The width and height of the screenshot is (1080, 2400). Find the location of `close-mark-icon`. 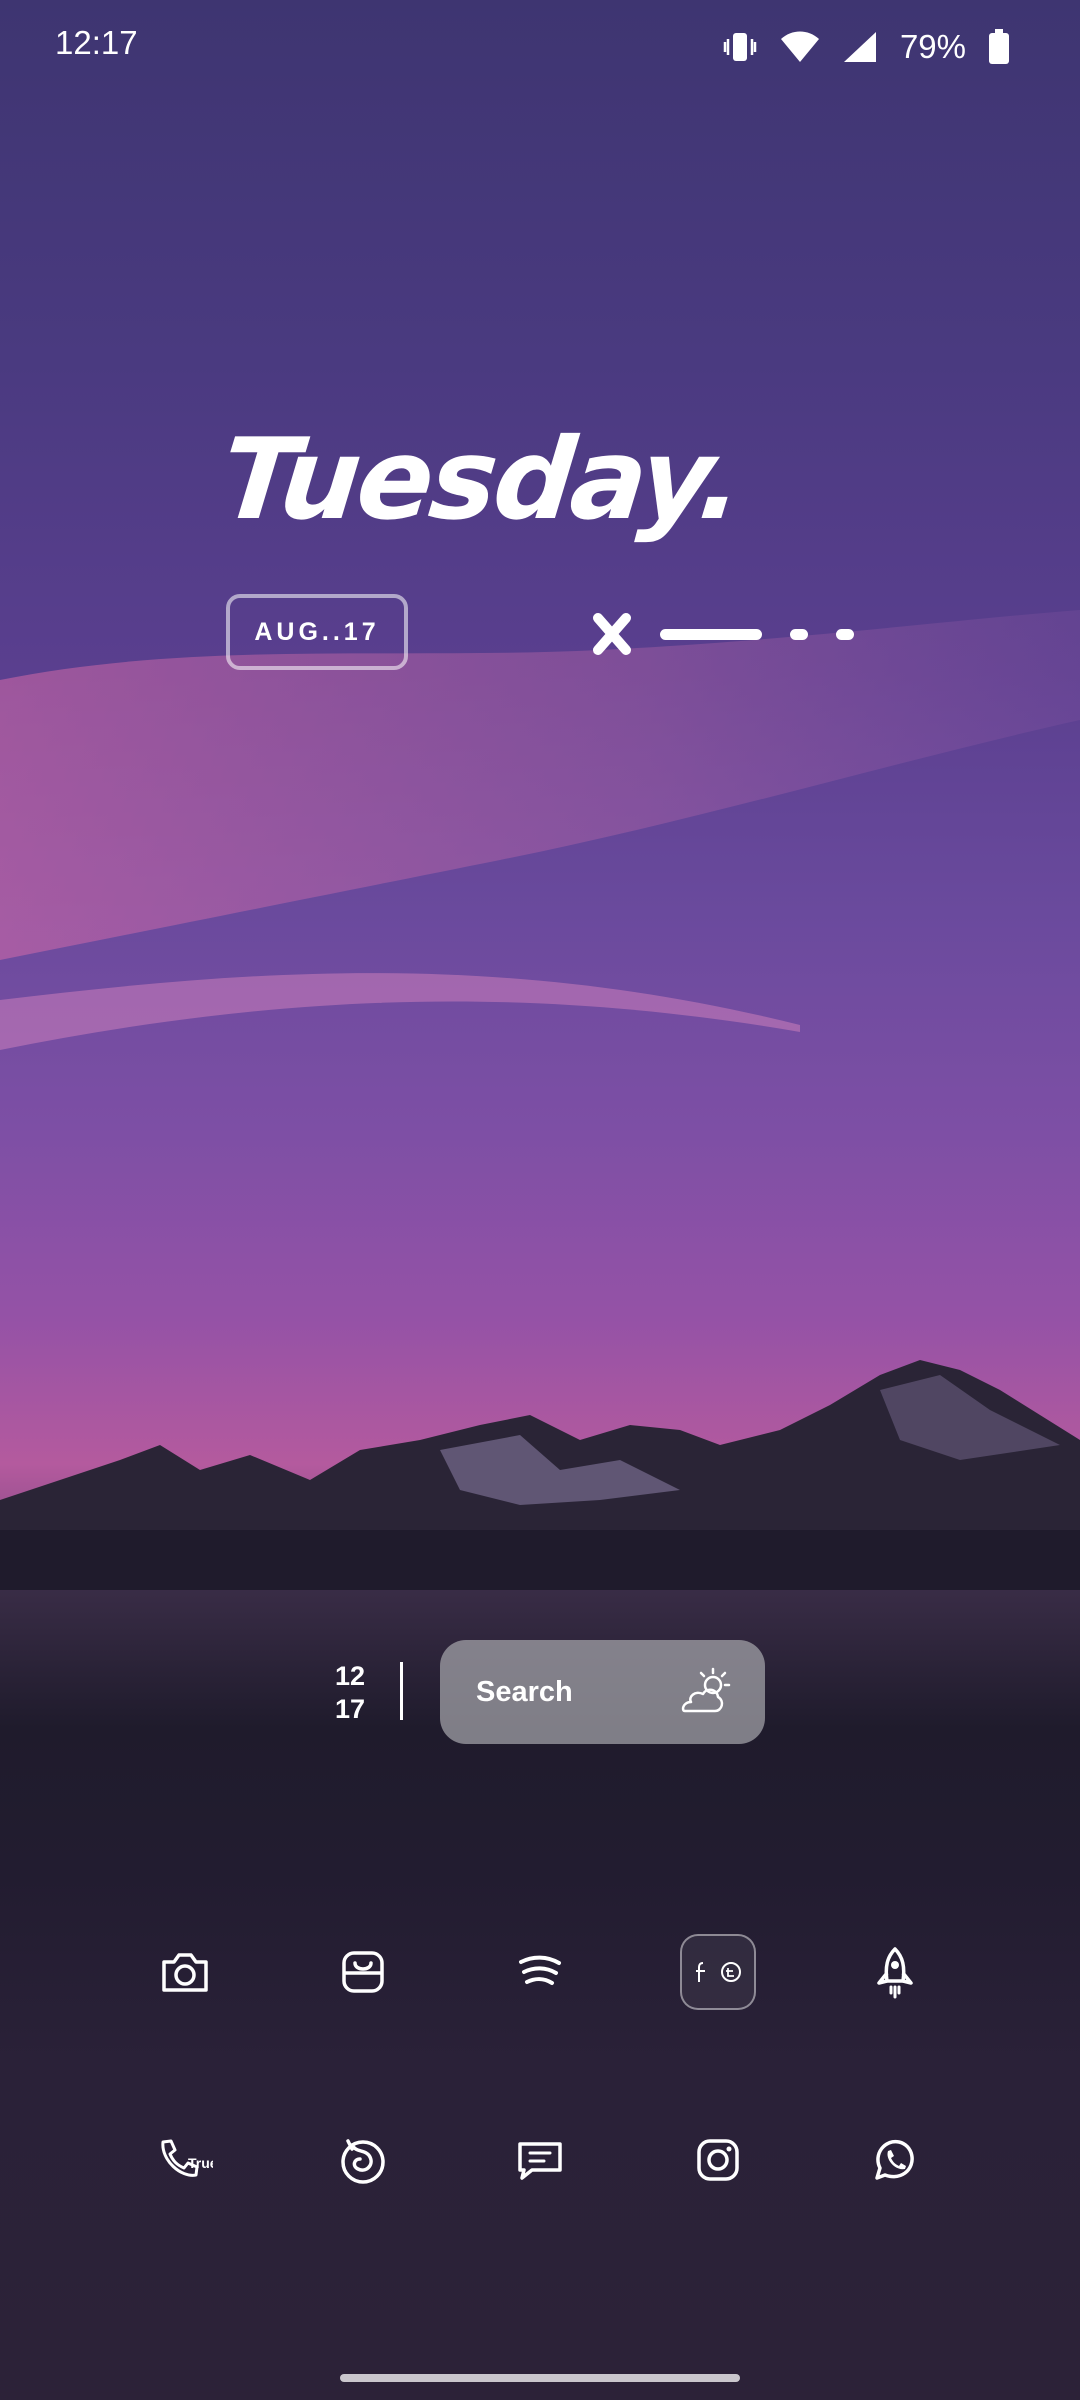

close-mark-icon is located at coordinates (723, 634).